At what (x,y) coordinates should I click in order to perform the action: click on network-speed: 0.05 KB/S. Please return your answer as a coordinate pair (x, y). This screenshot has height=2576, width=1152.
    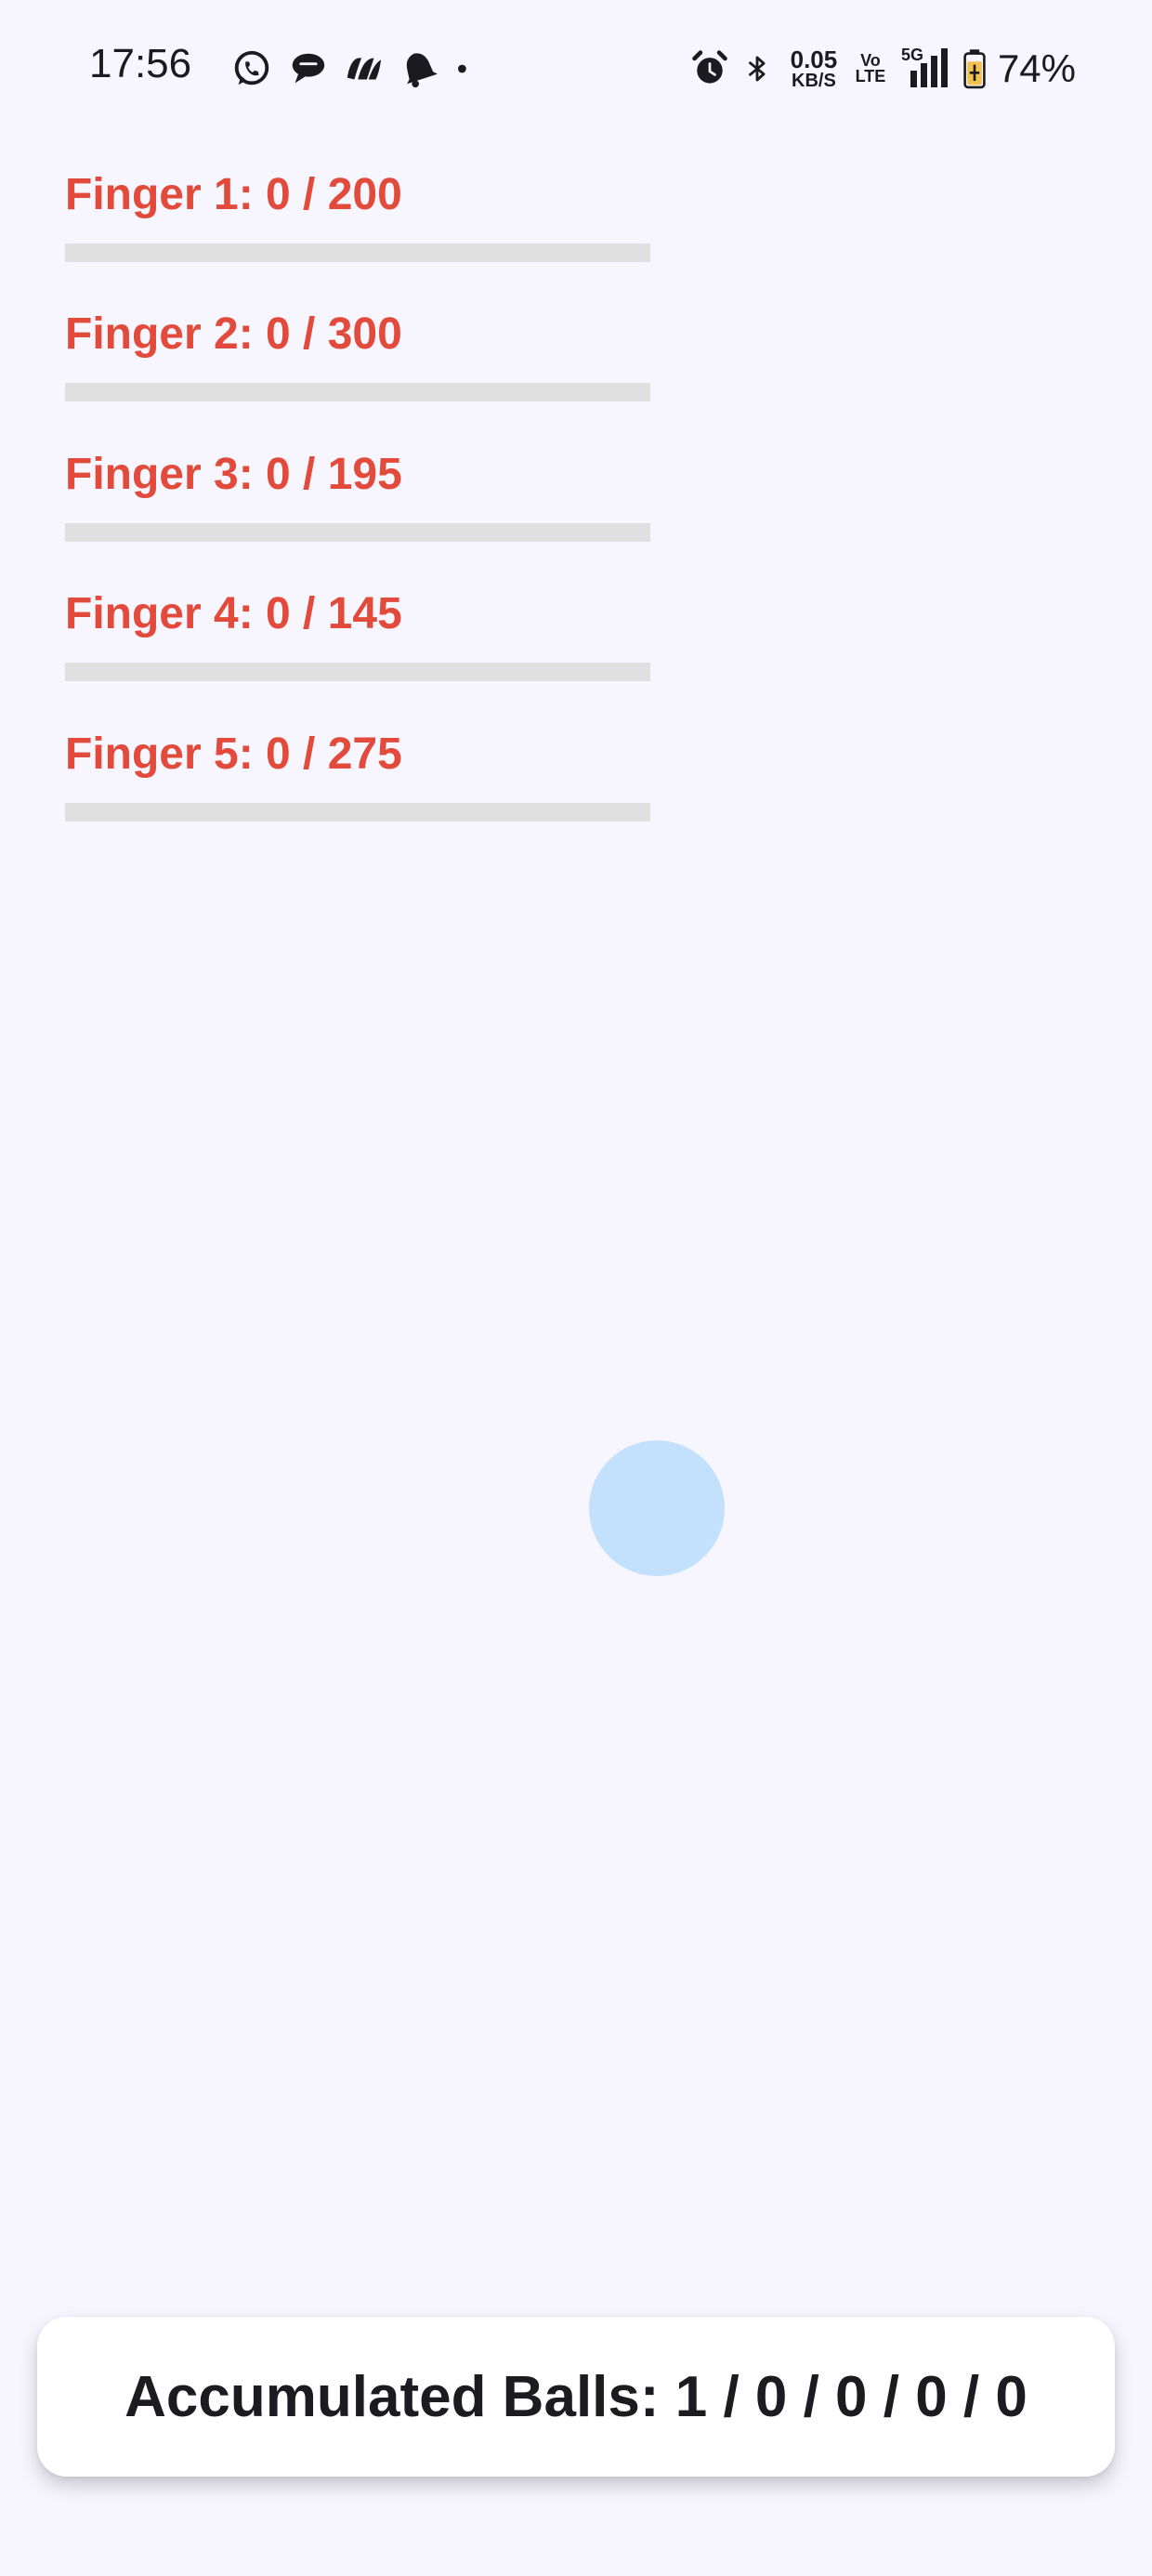
    Looking at the image, I should click on (814, 68).